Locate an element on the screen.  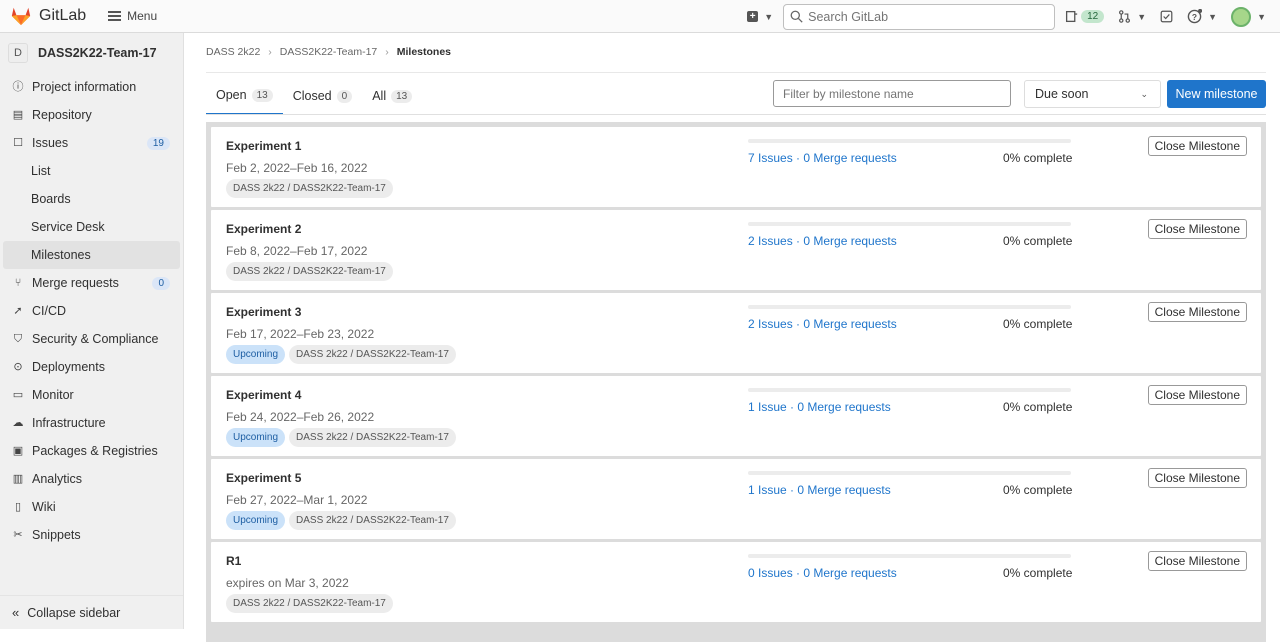
double-chevron-left-icon: « is located at coordinates (16, 612).